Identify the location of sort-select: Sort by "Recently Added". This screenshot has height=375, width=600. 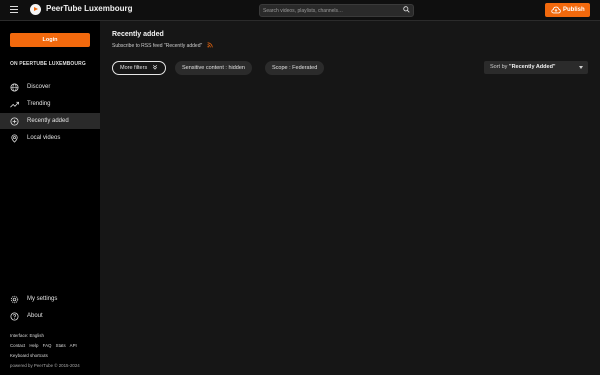
(536, 67).